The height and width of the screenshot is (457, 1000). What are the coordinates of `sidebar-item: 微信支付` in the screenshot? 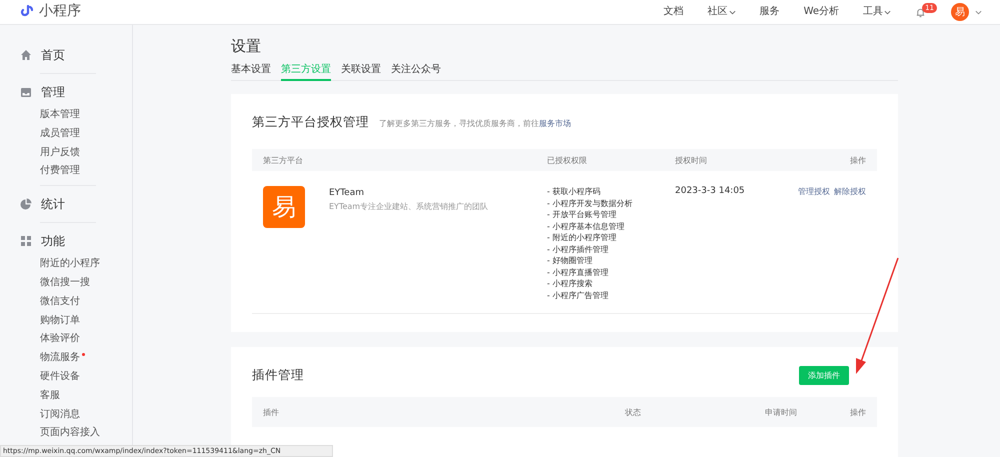 It's located at (60, 301).